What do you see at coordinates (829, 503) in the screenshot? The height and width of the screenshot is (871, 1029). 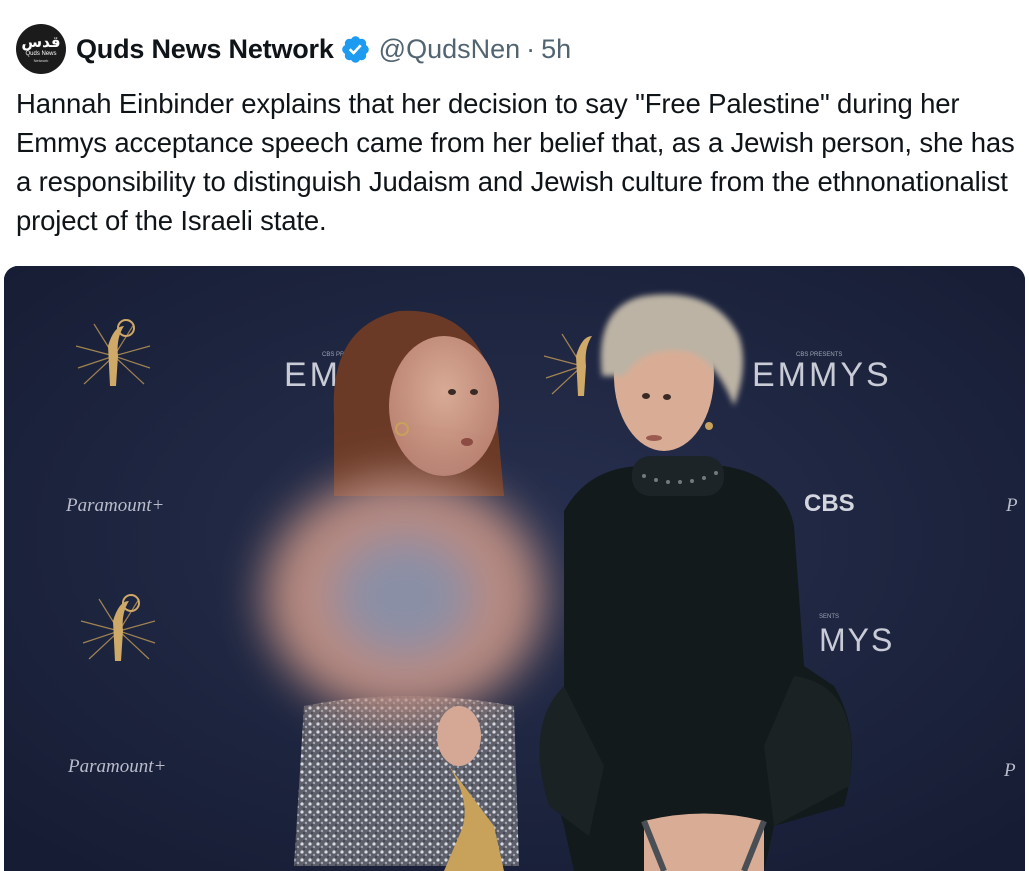 I see `backdrop-cbs: CBS` at bounding box center [829, 503].